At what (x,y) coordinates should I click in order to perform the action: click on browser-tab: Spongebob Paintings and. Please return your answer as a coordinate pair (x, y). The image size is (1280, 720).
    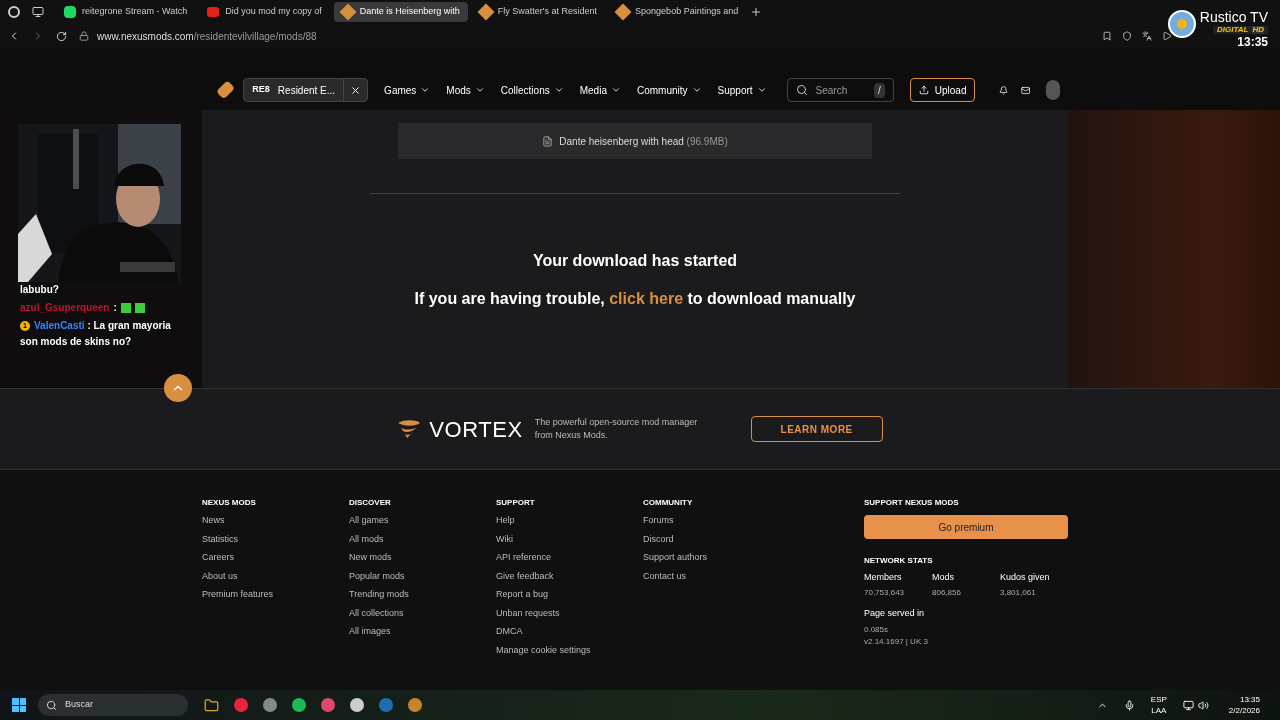
    Looking at the image, I should click on (678, 12).